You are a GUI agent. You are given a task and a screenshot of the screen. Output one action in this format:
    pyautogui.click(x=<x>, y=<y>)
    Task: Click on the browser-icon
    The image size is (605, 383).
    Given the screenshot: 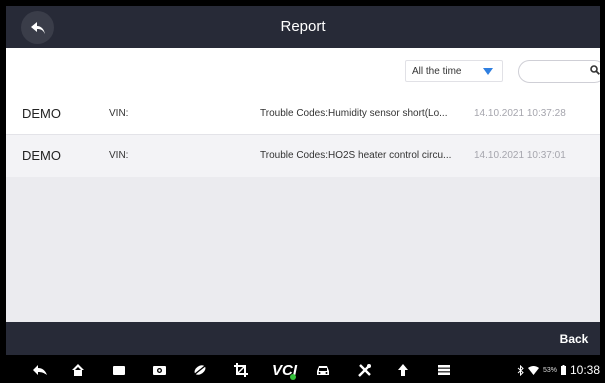 What is the action you would take?
    pyautogui.click(x=200, y=370)
    